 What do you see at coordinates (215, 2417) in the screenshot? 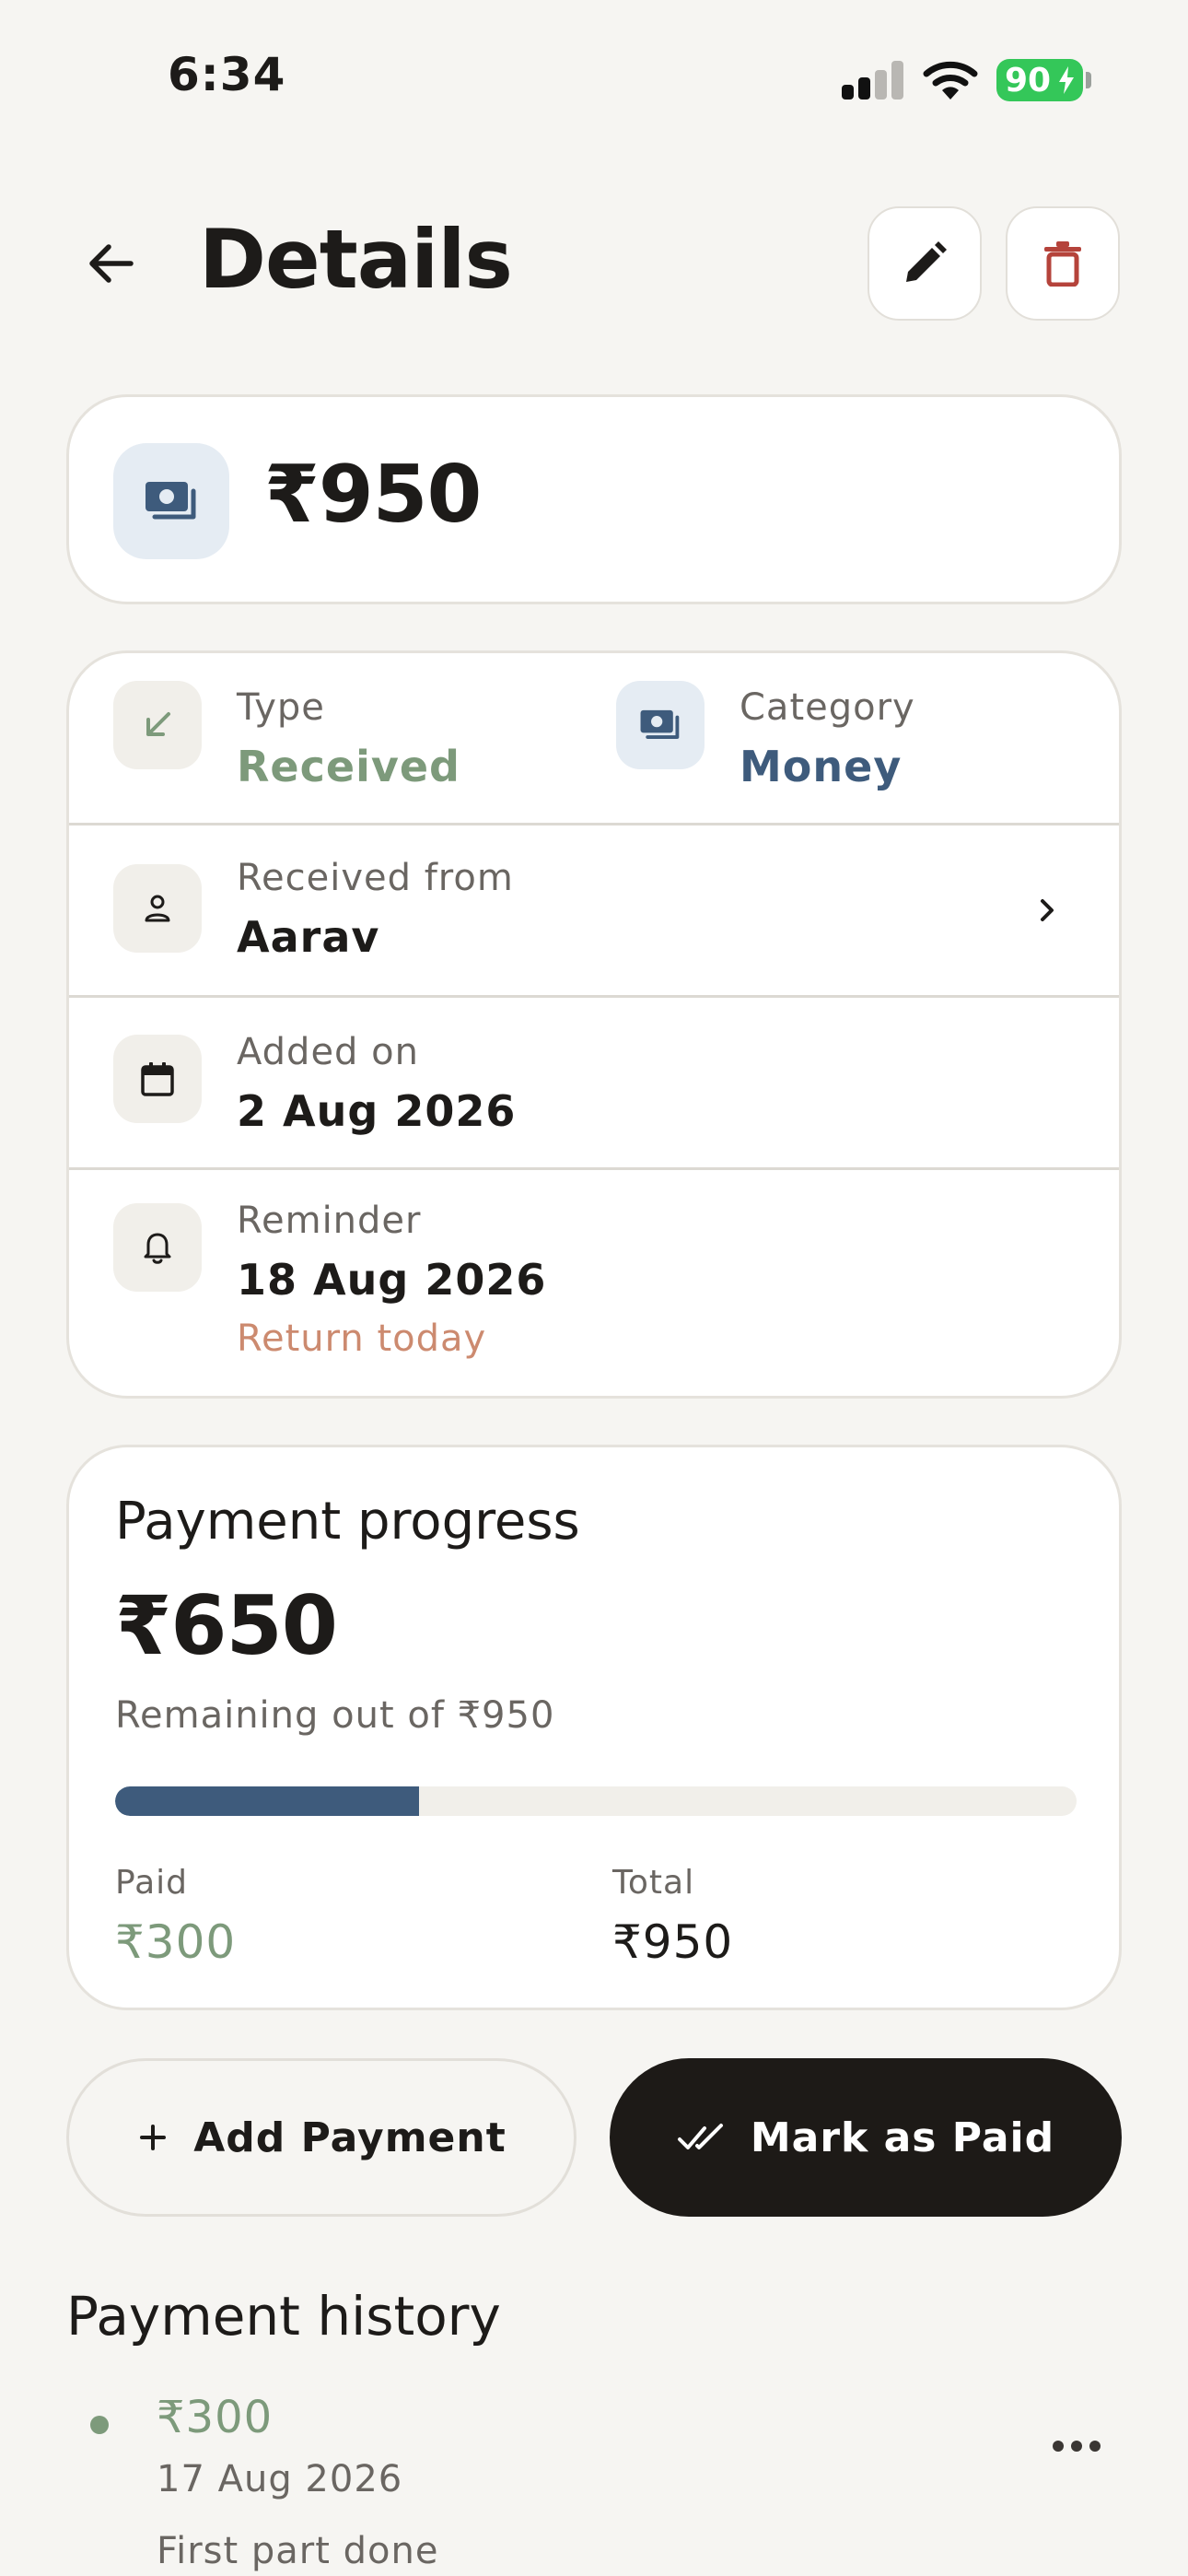
I see `history-amount: ₹300` at bounding box center [215, 2417].